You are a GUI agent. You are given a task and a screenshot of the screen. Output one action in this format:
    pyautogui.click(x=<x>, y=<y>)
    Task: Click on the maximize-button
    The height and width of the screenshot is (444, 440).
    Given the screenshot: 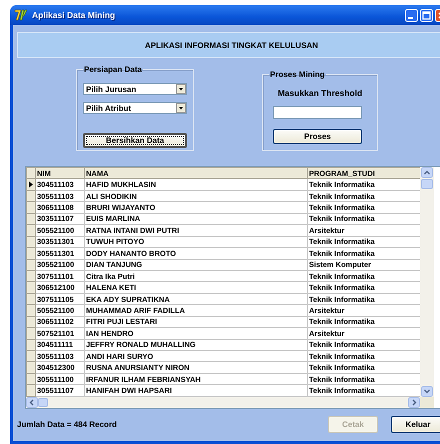 What is the action you would take?
    pyautogui.click(x=426, y=15)
    